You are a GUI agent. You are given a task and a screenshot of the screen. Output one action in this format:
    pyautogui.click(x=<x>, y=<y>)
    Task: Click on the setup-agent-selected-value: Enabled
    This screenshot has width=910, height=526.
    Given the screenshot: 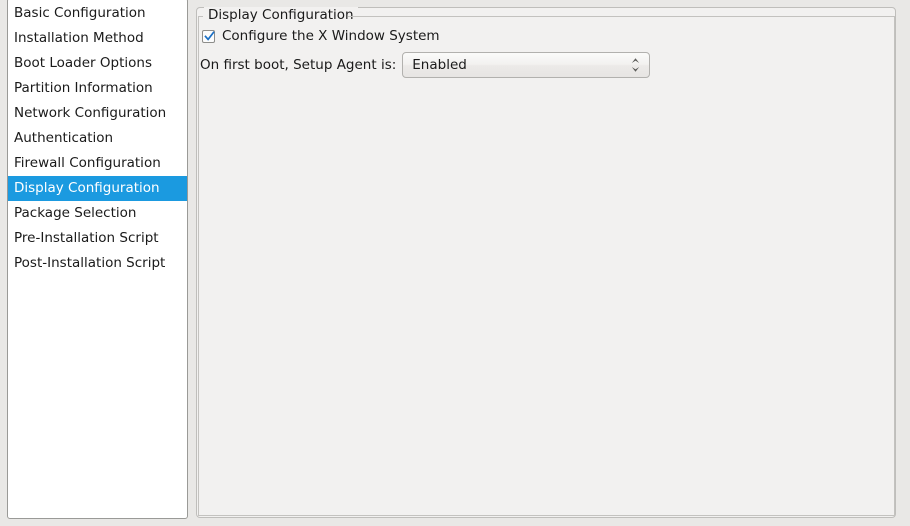 What is the action you would take?
    pyautogui.click(x=439, y=65)
    